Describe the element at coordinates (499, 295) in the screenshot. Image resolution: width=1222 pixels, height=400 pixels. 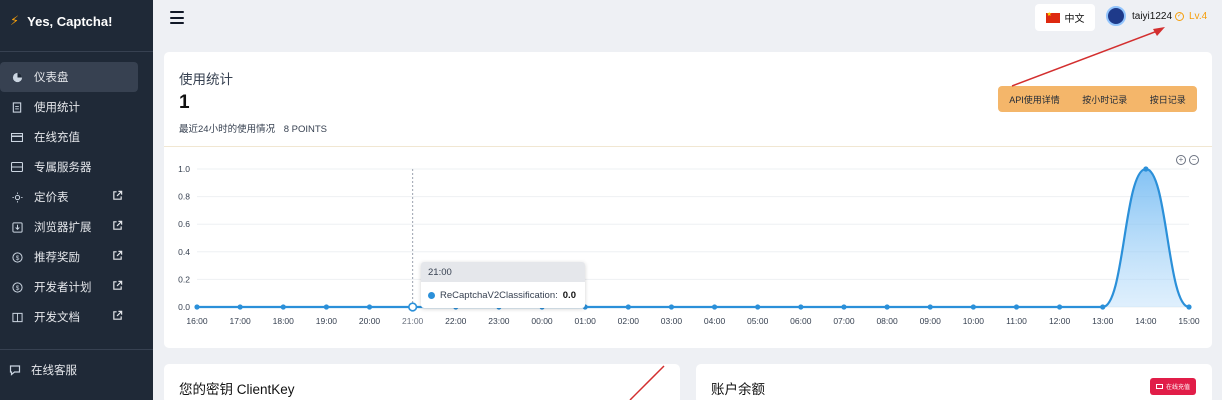
I see `tooltip-series: ReCaptchaV2Classification:` at that location.